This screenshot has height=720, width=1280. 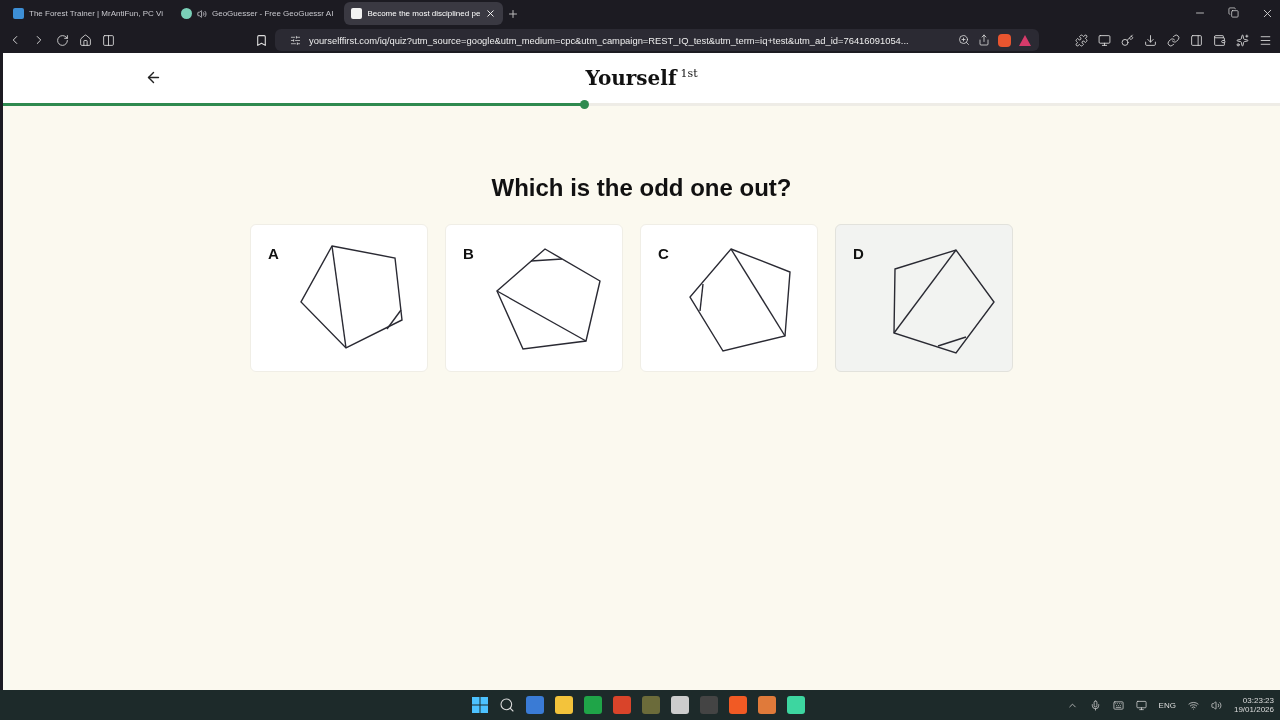 What do you see at coordinates (108, 40) in the screenshot?
I see `sidebar-icon` at bounding box center [108, 40].